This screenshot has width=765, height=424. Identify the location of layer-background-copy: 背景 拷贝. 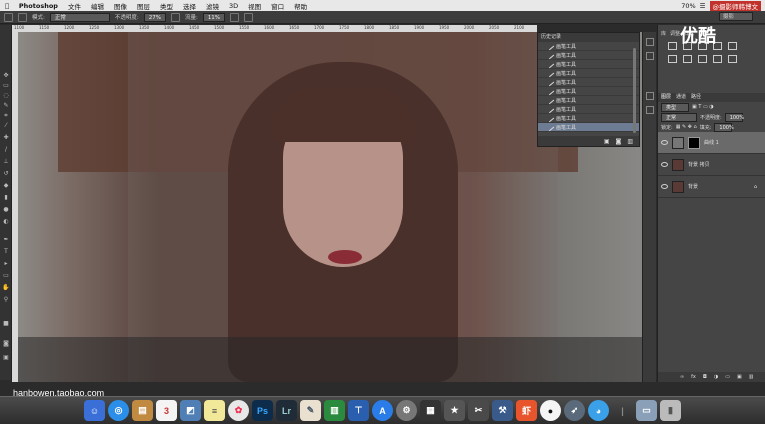
(711, 165).